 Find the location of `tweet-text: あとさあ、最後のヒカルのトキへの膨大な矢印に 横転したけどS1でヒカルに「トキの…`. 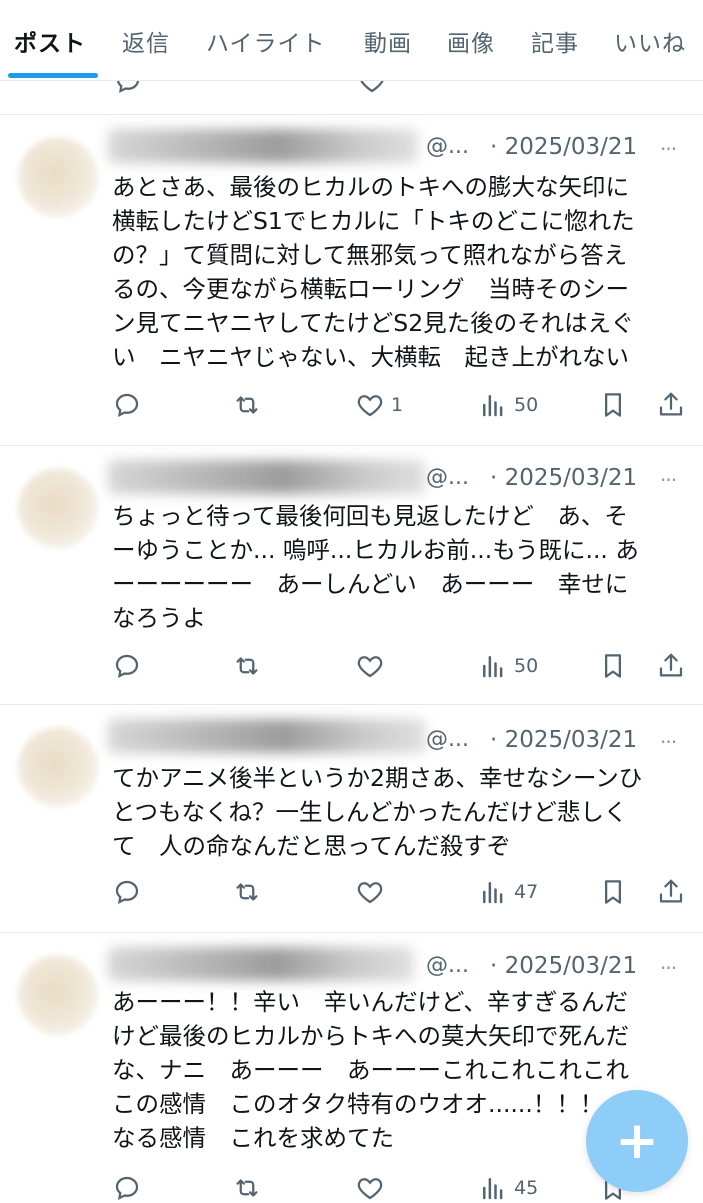

tweet-text: あとさあ、最後のヒカルのトキへの膨大な矢印に 横転したけどS1でヒカルに「トキの… is located at coordinates (402, 272).